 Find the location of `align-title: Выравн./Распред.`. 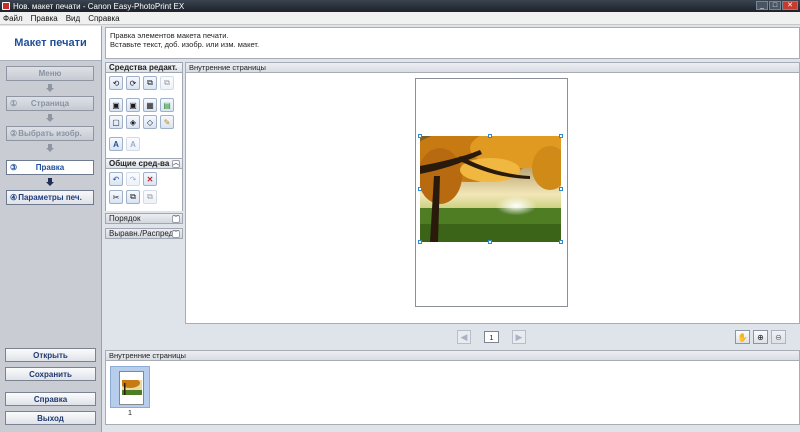

align-title: Выравн./Распред. is located at coordinates (142, 233).